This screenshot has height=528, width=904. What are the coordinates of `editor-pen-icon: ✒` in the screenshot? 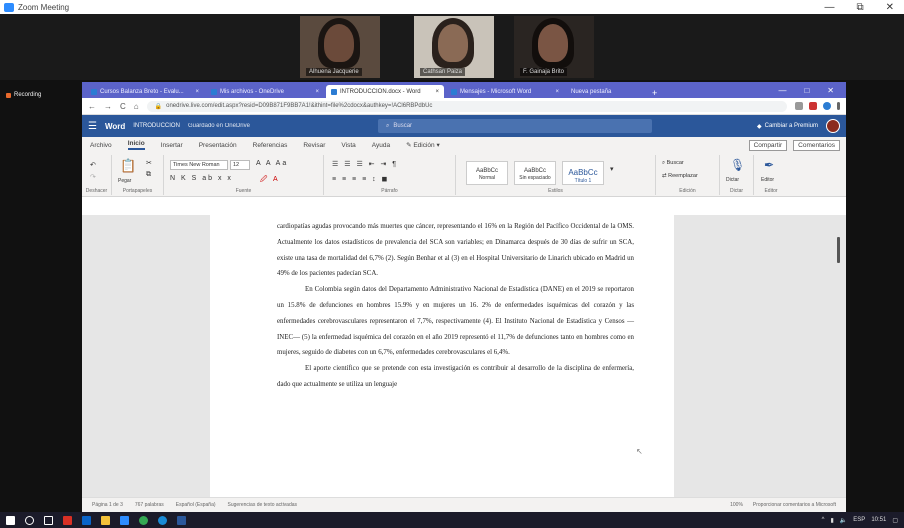 It's located at (770, 165).